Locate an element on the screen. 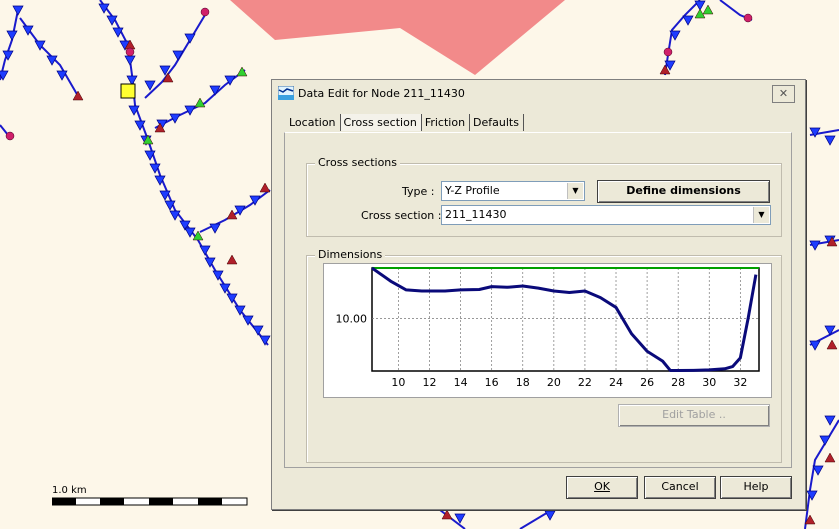 This screenshot has width=839, height=529. tab-defaults: Defaults is located at coordinates (497, 122).